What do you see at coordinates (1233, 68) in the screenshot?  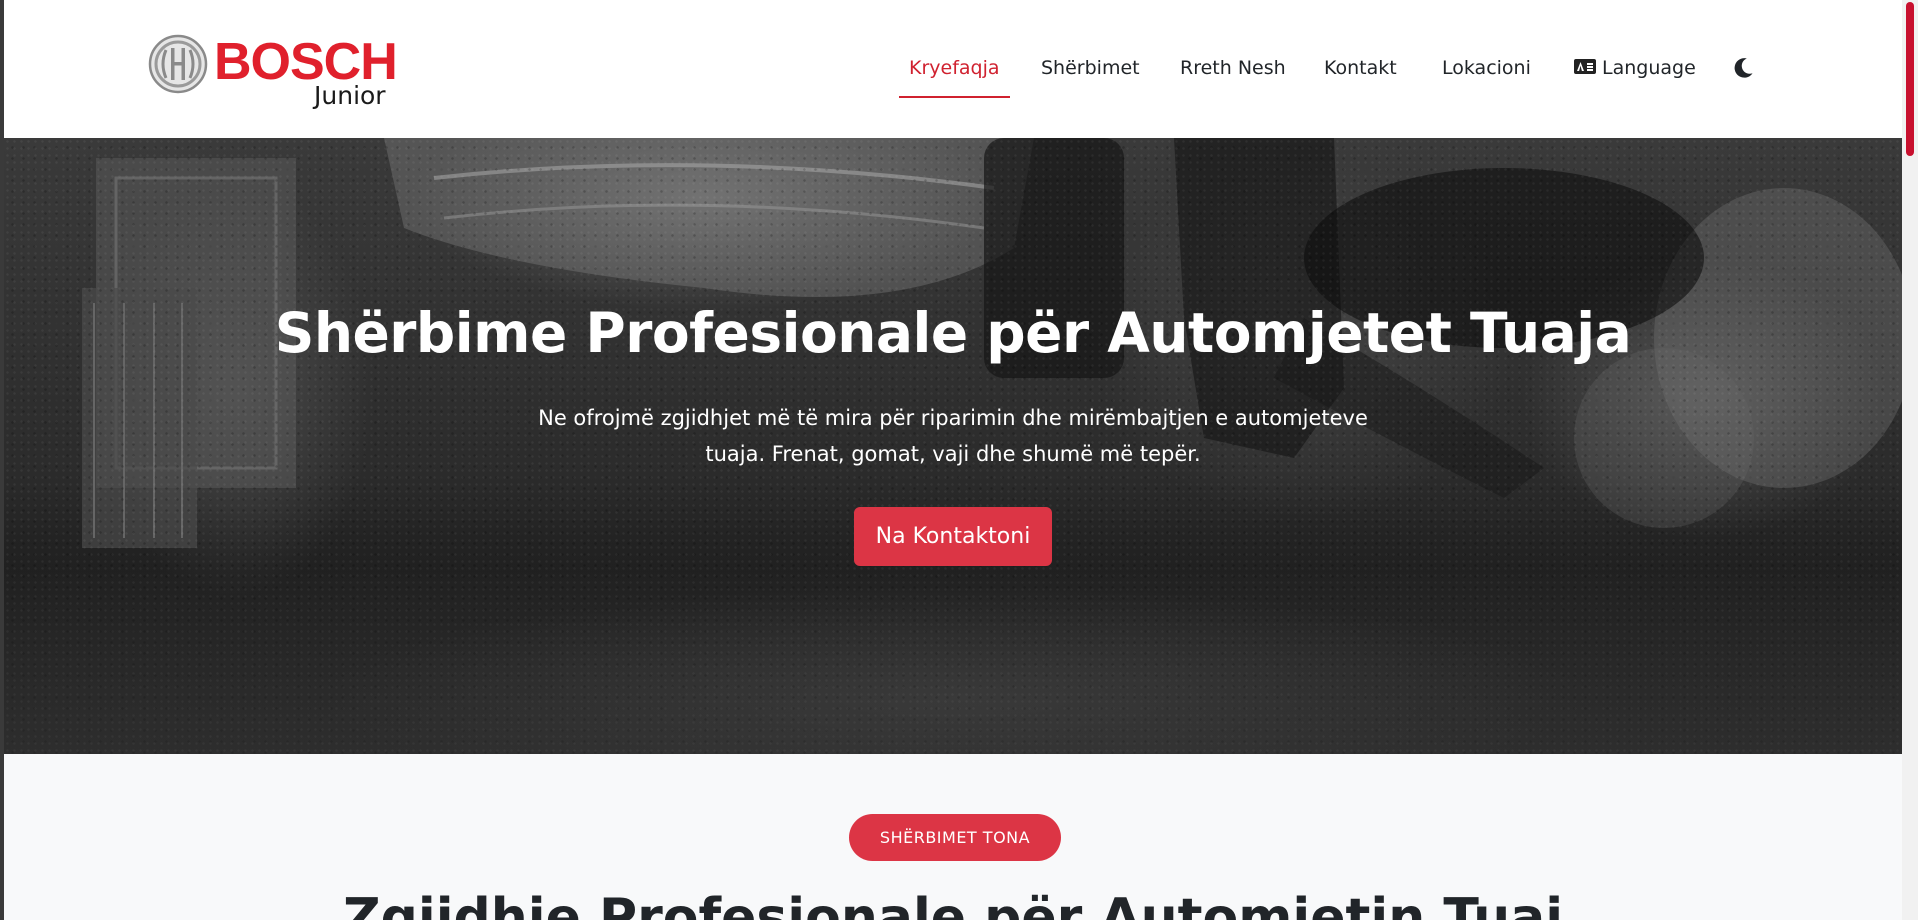 I see `nav-item-rreth-nesh: Rreth Nesh` at bounding box center [1233, 68].